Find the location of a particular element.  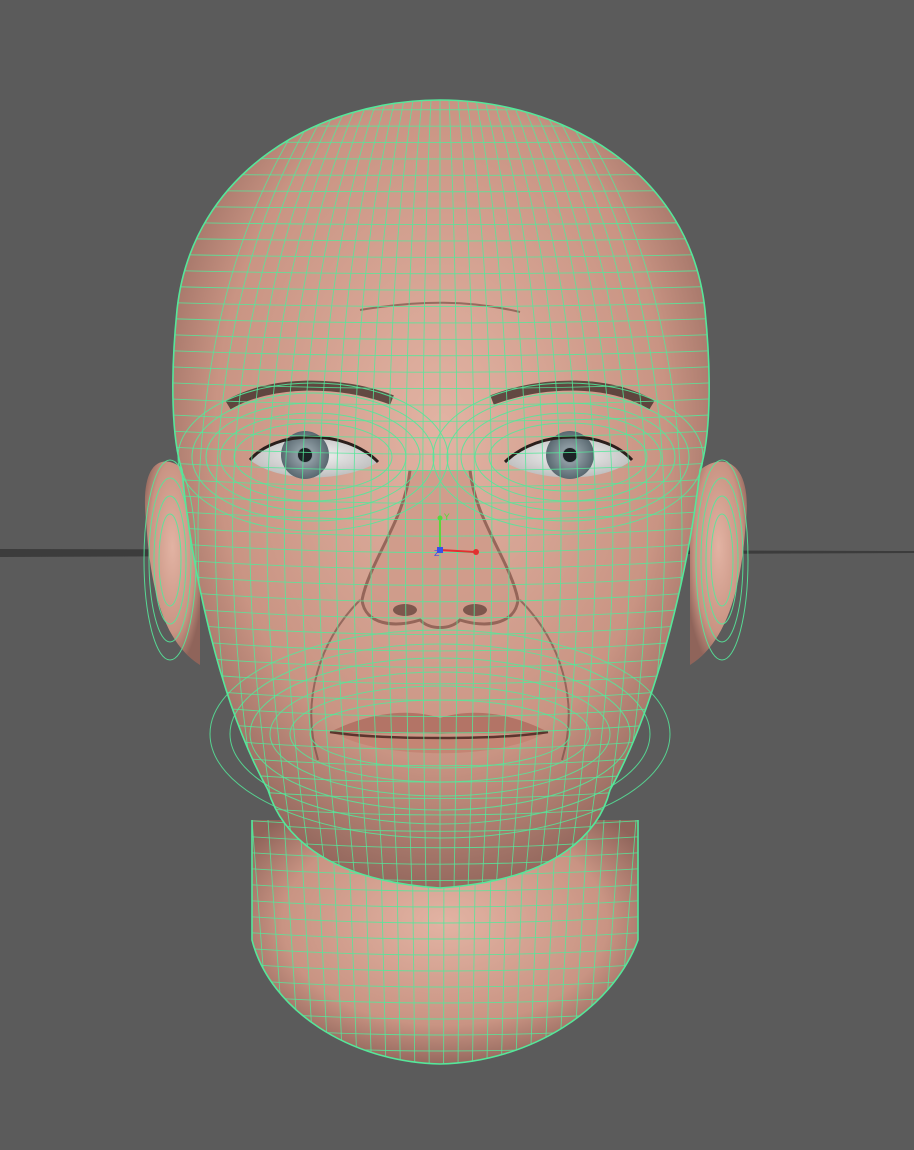

y-axis-tip is located at coordinates (440, 518).